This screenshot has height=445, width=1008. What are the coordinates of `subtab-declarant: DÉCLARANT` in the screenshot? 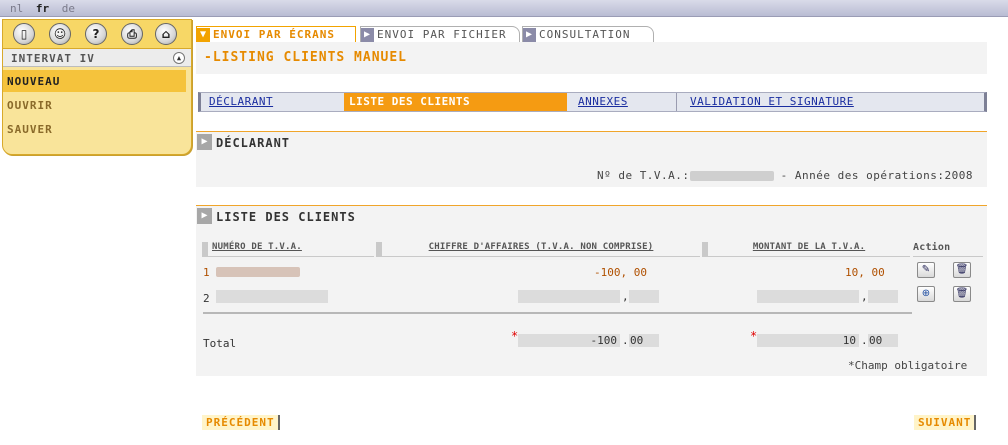 It's located at (274, 102).